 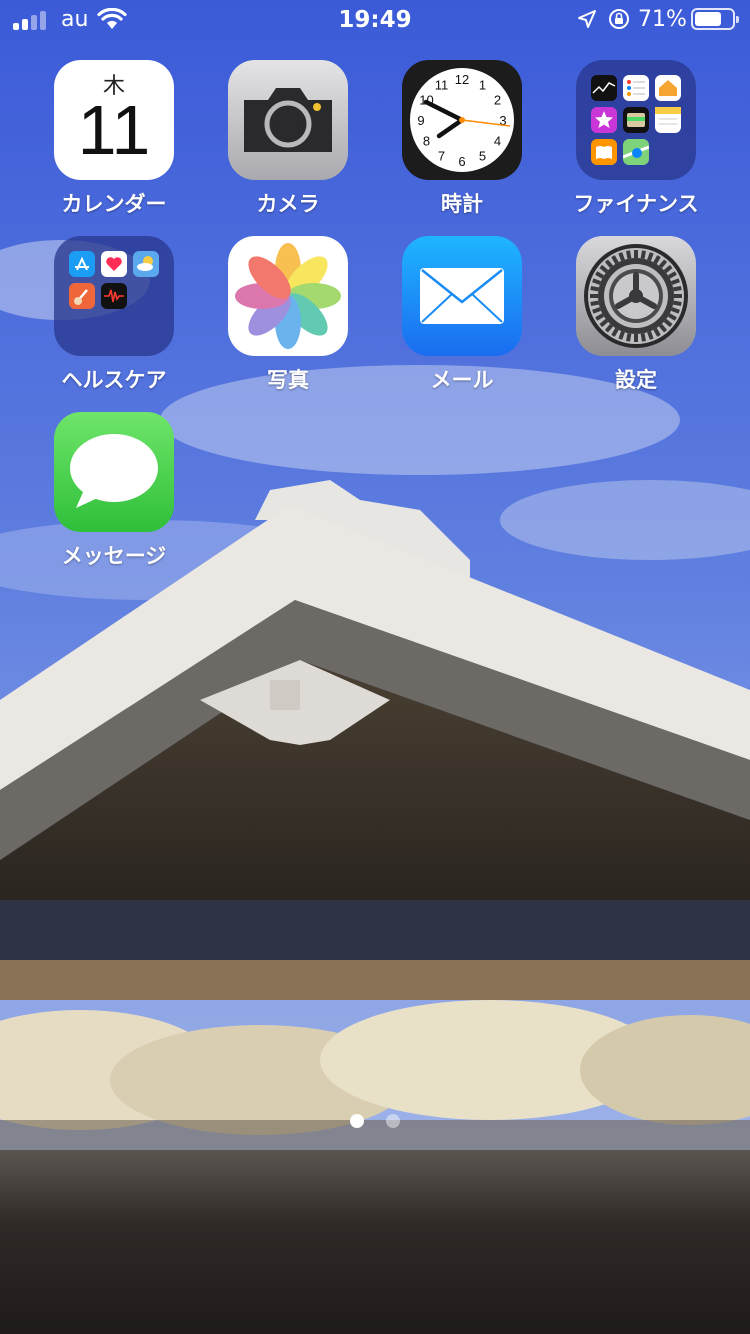 I want to click on app-store-mini-icon, so click(x=82, y=264).